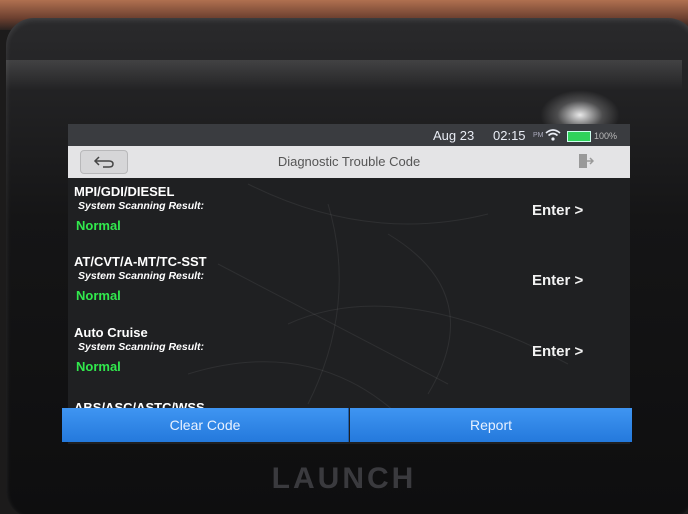  What do you see at coordinates (111, 332) in the screenshot?
I see `system-name: Auto Cruise` at bounding box center [111, 332].